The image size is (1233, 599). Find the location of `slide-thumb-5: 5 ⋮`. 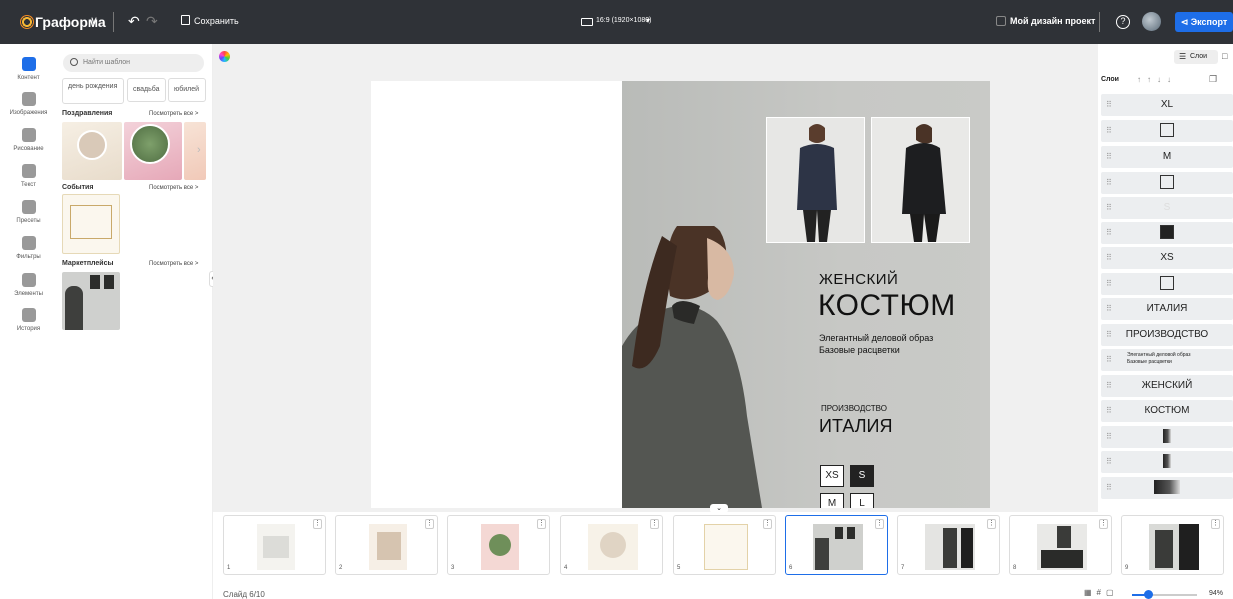

slide-thumb-5: 5 ⋮ is located at coordinates (724, 545).